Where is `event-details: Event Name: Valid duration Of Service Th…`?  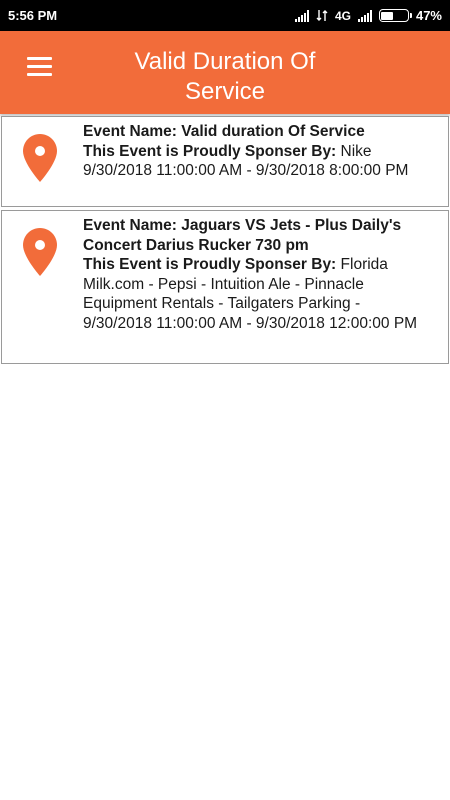
event-details: Event Name: Valid duration Of Service Th… is located at coordinates (264, 161).